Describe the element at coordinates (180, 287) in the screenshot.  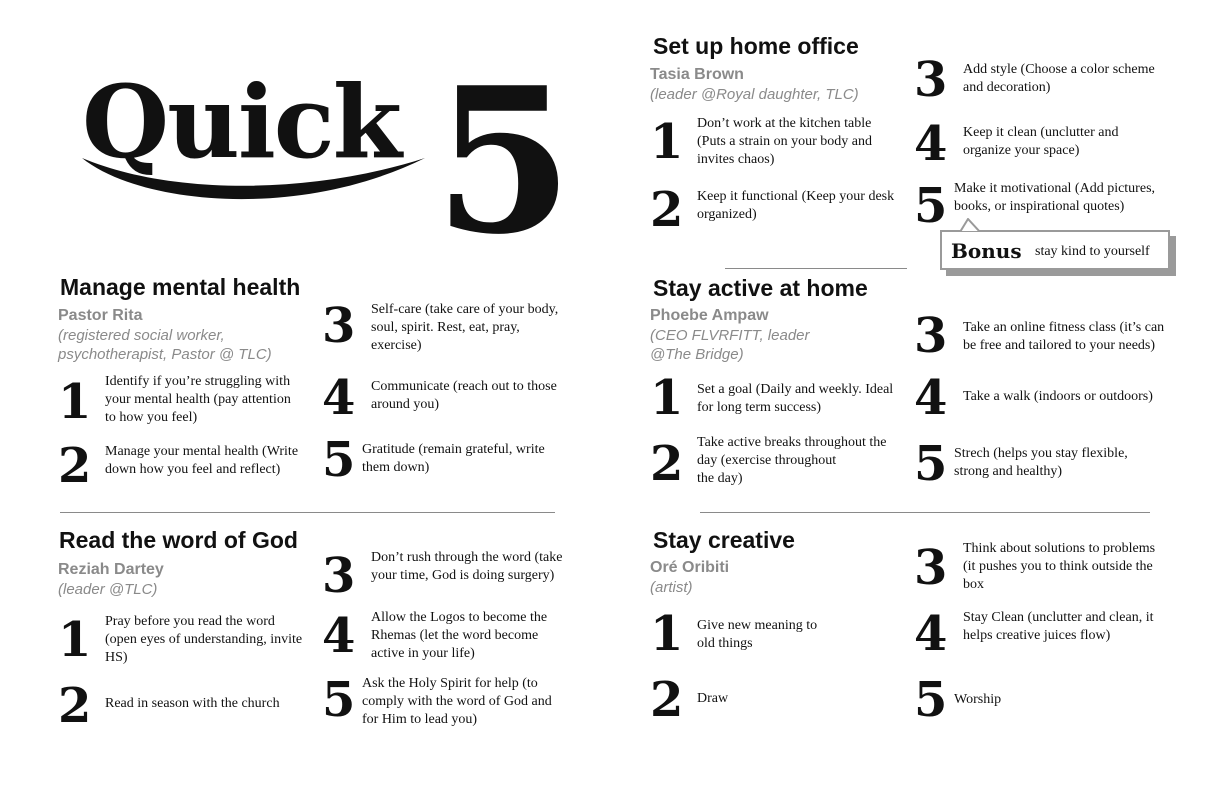
I see `section-title-mental-health: Manage mental health` at that location.